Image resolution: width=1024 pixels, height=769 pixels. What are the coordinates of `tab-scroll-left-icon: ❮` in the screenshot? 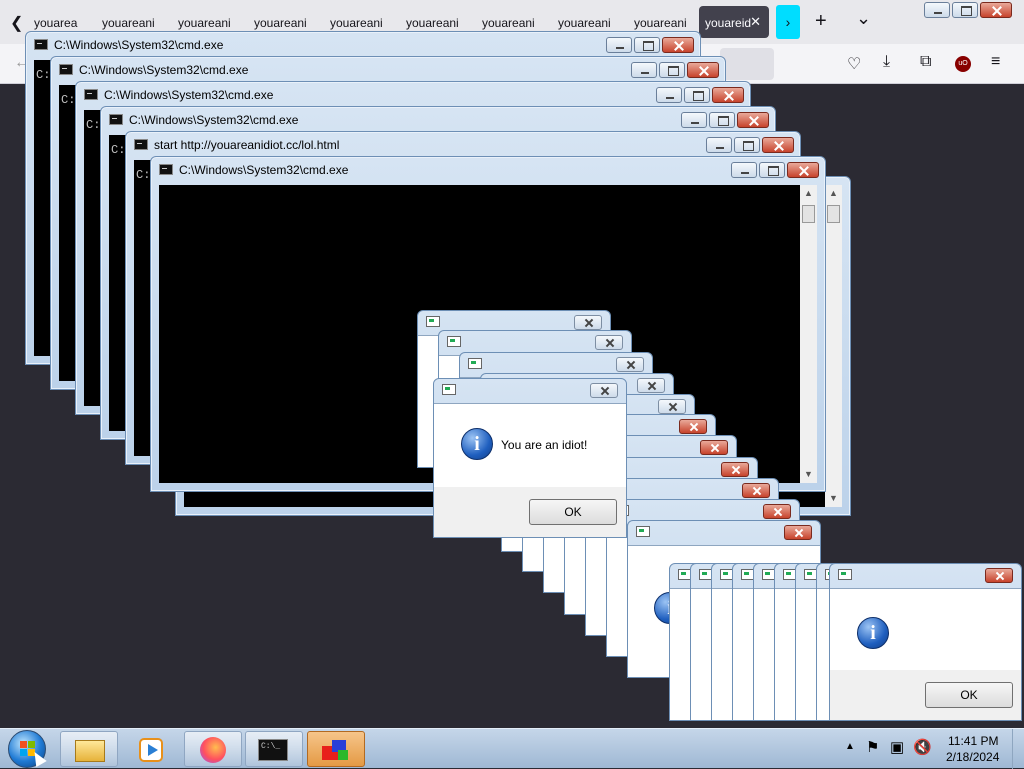 It's located at (16, 23).